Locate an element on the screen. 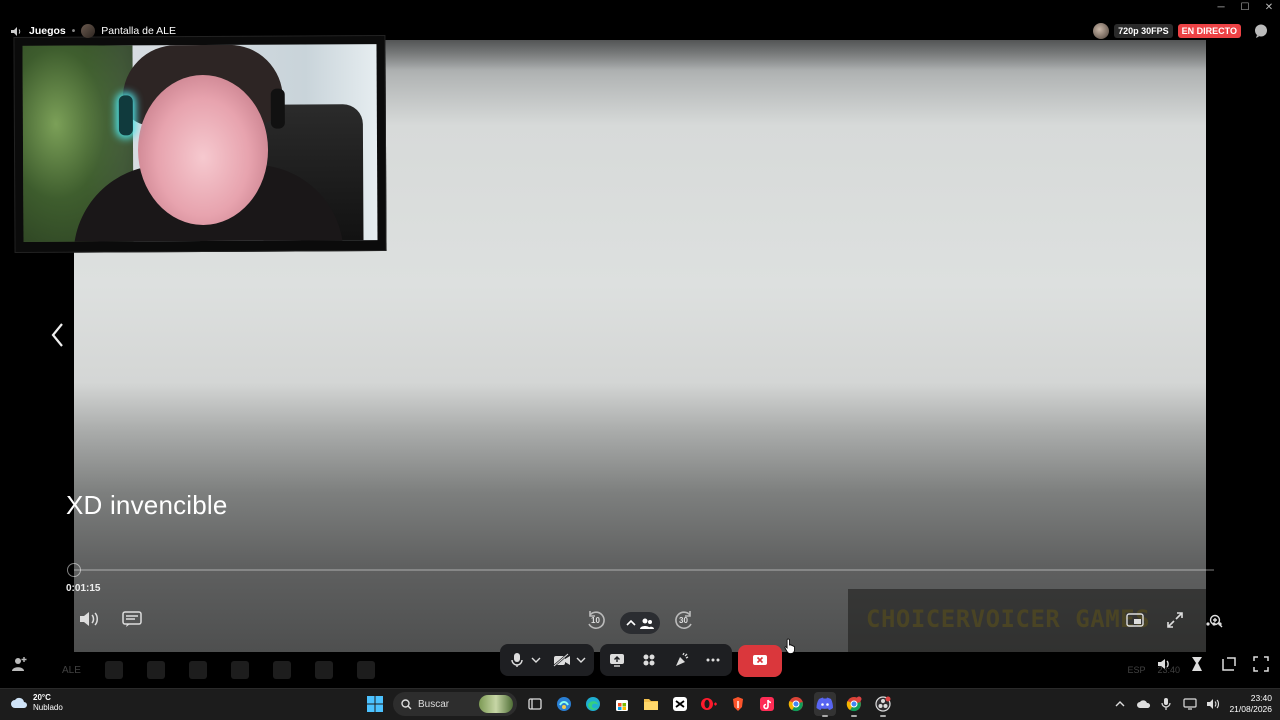 This screenshot has height=720, width=1280. webcam-headset is located at coordinates (277, 108).